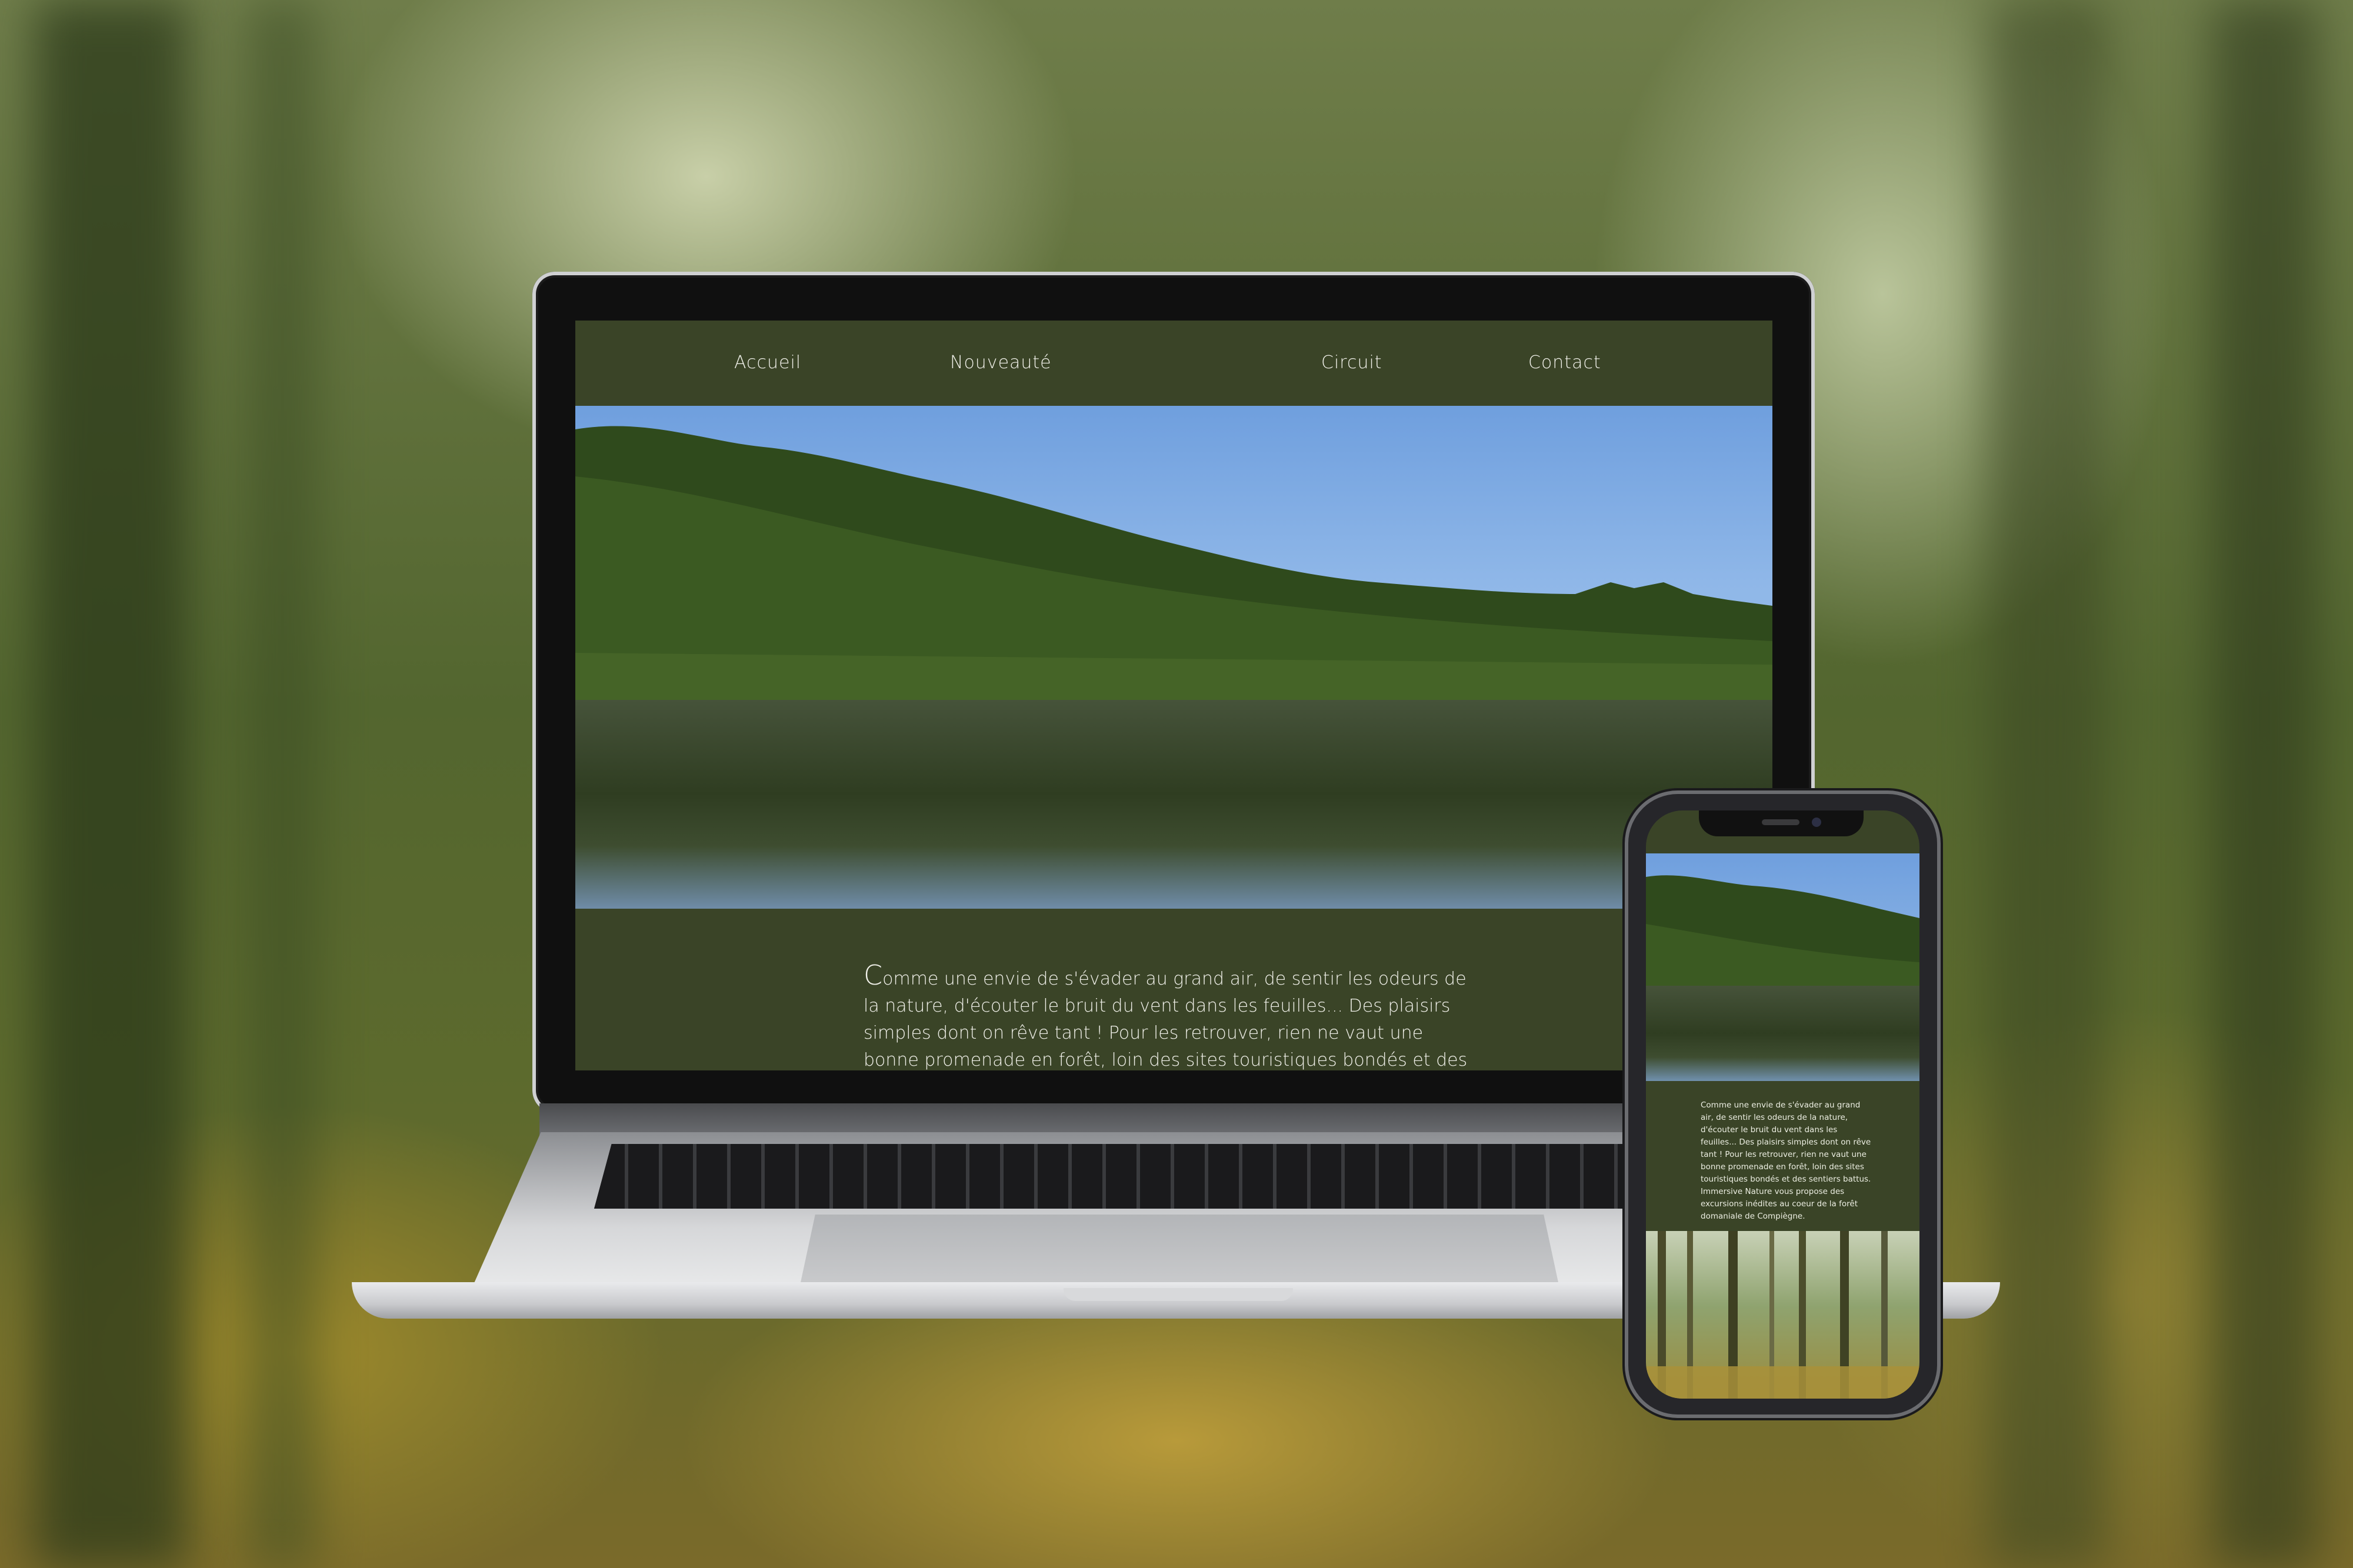 Image resolution: width=2353 pixels, height=1568 pixels. Describe the element at coordinates (1173, 804) in the screenshot. I see `lake-reflection` at that location.